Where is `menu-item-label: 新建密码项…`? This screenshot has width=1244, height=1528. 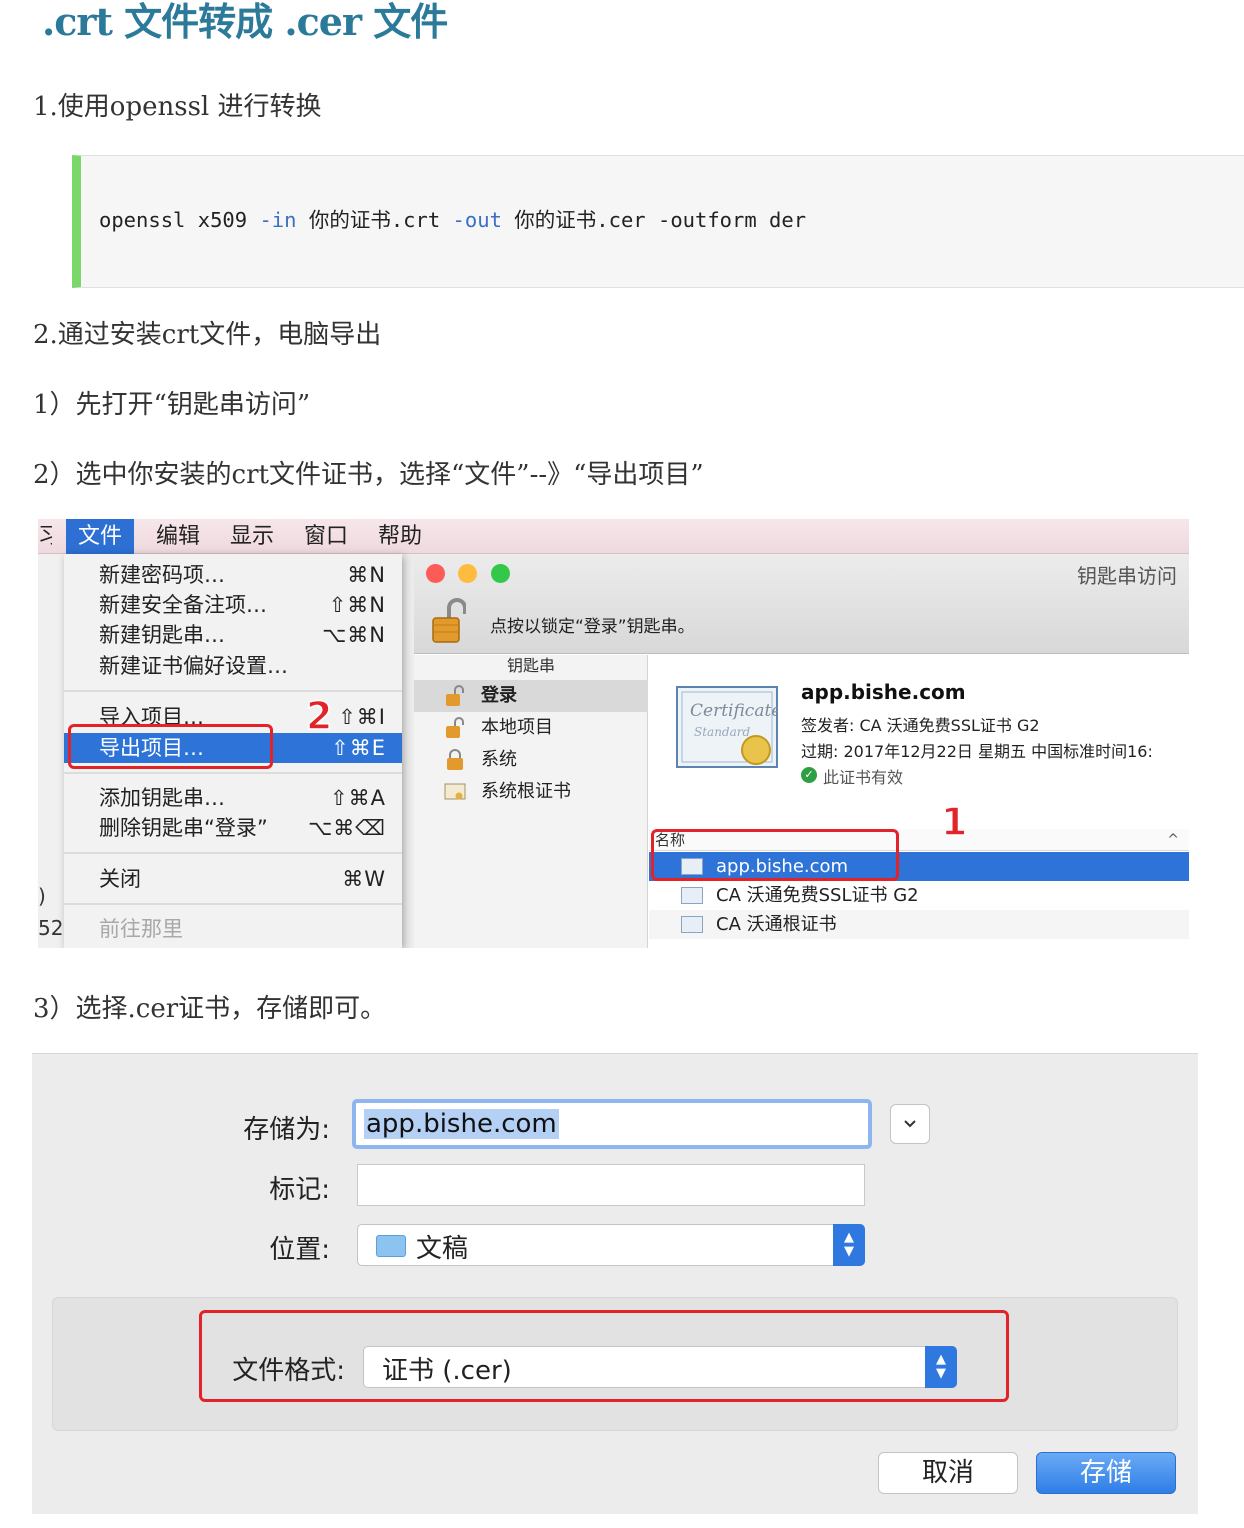 menu-item-label: 新建密码项… is located at coordinates (162, 575).